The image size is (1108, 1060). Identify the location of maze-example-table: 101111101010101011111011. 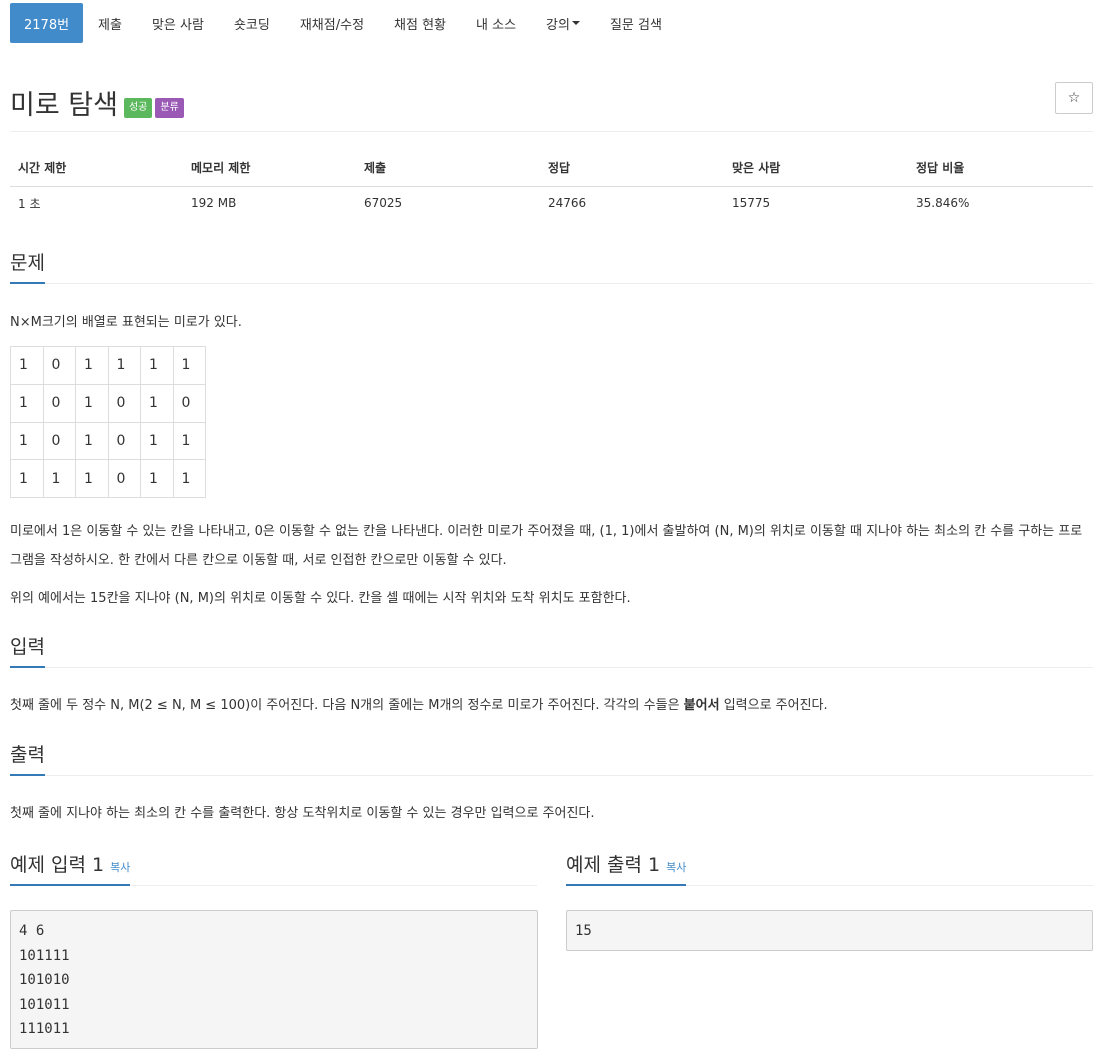
(108, 422).